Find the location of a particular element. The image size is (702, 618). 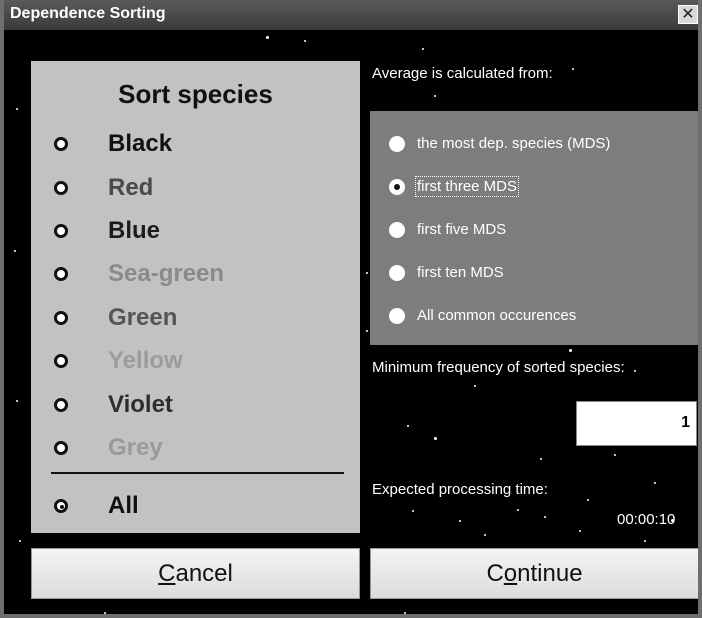

continue-label: Continue is located at coordinates (534, 573).